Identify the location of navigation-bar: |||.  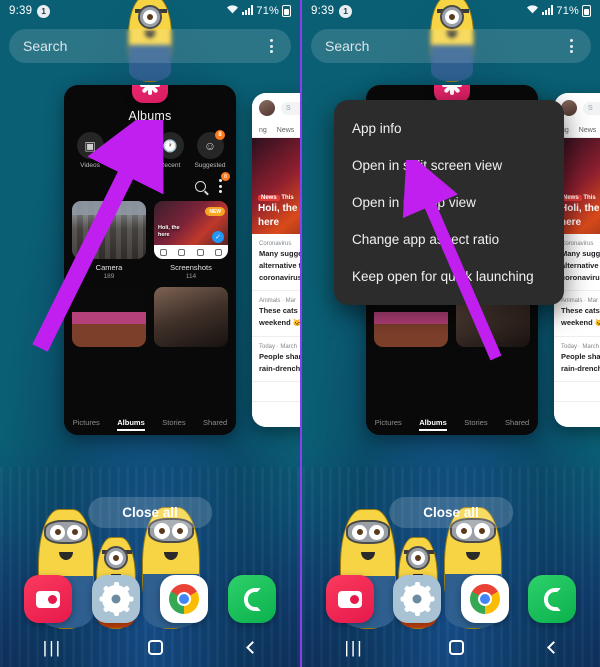
(451, 647).